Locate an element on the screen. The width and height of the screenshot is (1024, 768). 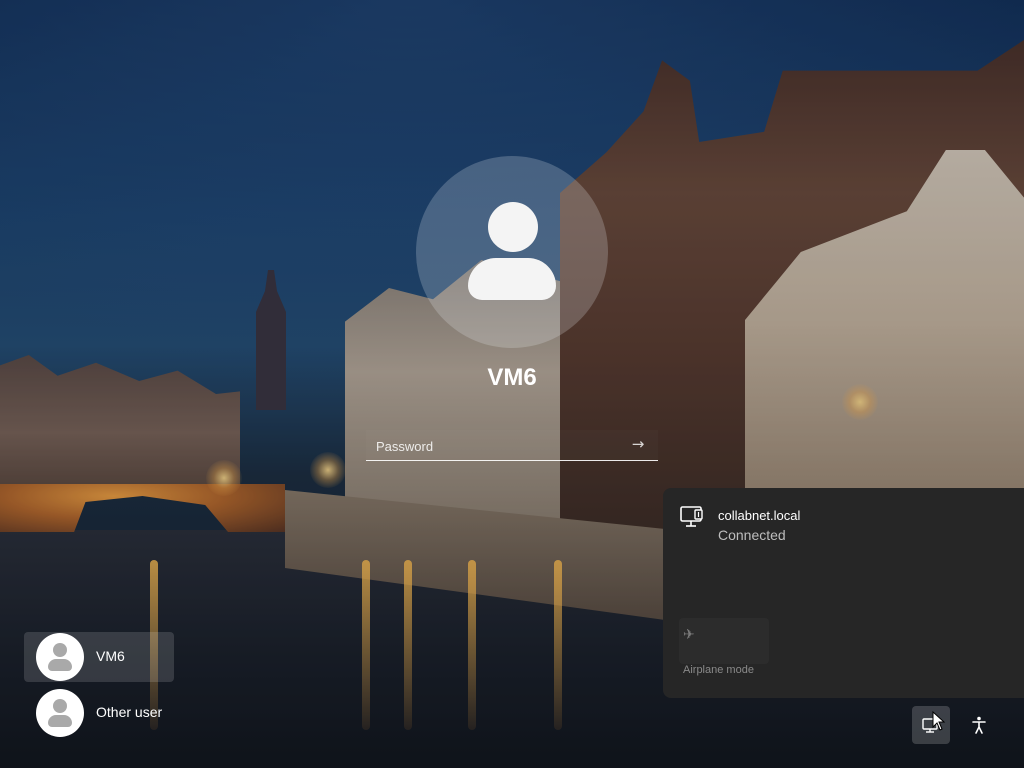
airplane-icon: ✈ is located at coordinates (689, 635).